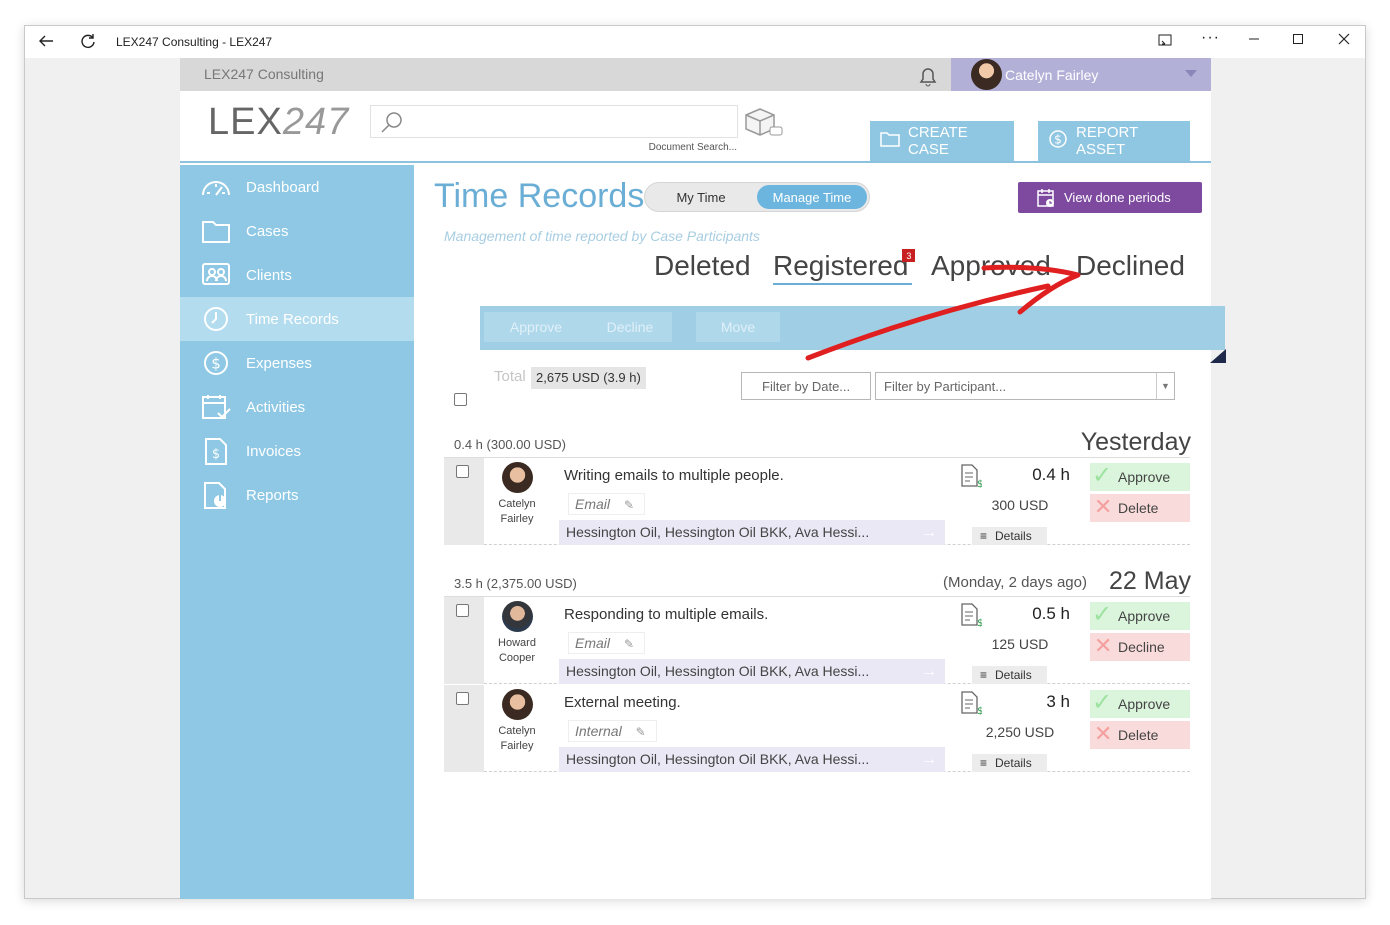 The height and width of the screenshot is (925, 1390). I want to click on tab-declined: Declined, so click(1130, 266).